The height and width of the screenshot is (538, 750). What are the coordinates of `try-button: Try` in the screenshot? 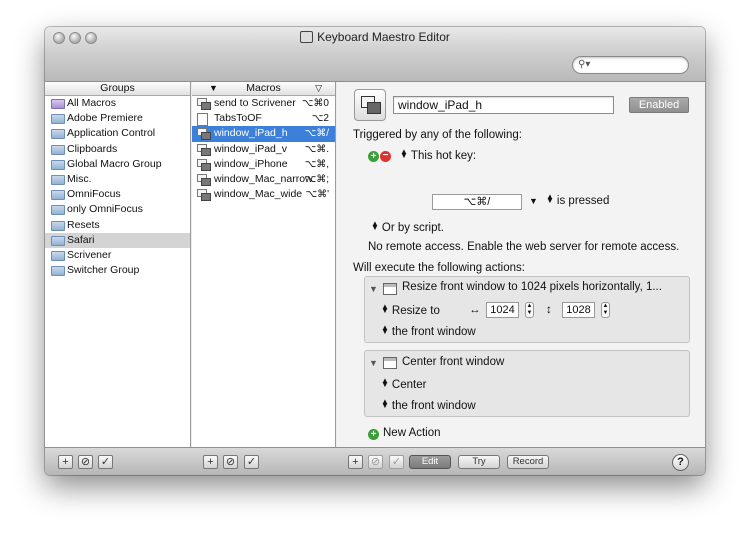 It's located at (479, 462).